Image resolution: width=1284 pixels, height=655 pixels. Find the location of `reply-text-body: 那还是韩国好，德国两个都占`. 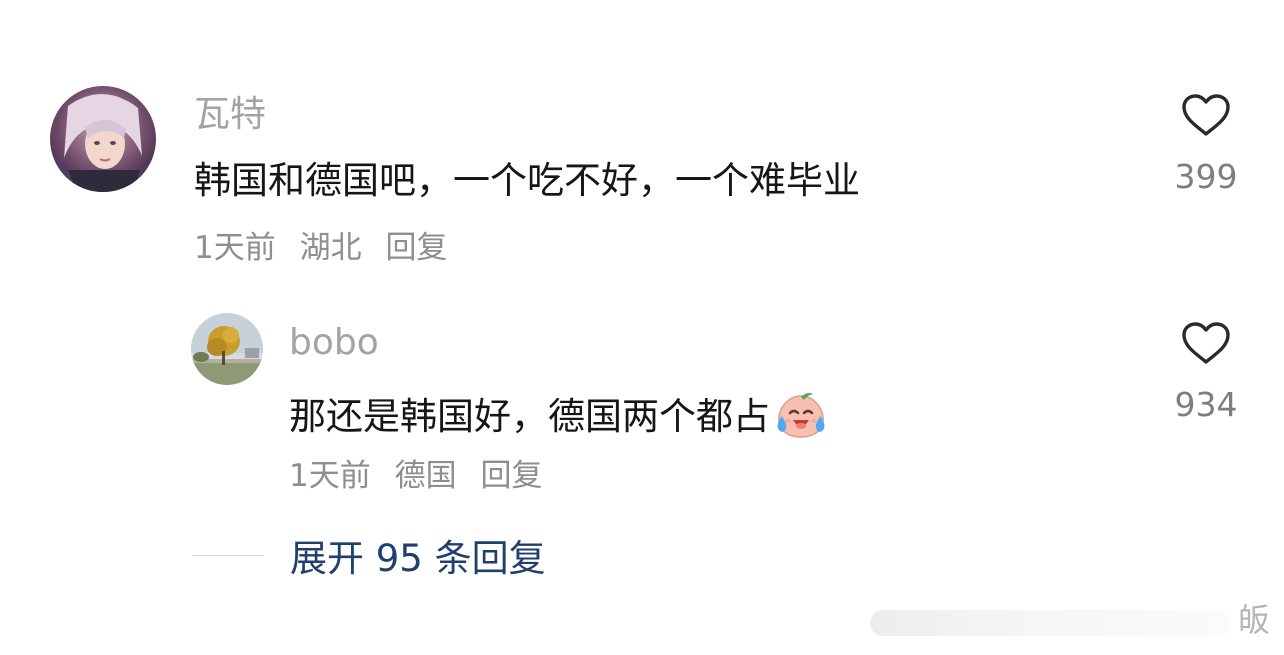

reply-text-body: 那还是韩国好，德国两个都占 is located at coordinates (529, 416).